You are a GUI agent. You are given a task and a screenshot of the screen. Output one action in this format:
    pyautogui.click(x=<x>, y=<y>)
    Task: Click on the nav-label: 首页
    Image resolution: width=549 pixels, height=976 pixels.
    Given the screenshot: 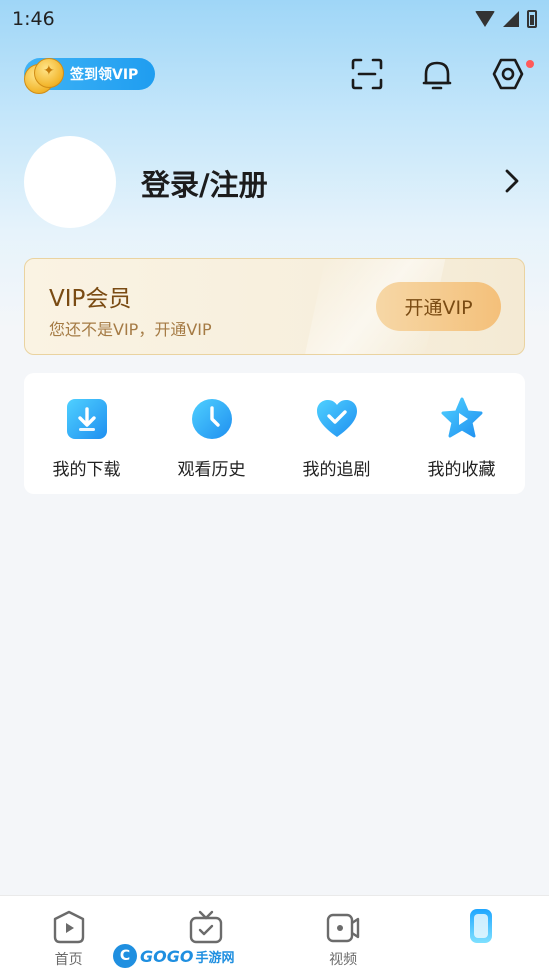 What is the action you would take?
    pyautogui.click(x=68, y=960)
    